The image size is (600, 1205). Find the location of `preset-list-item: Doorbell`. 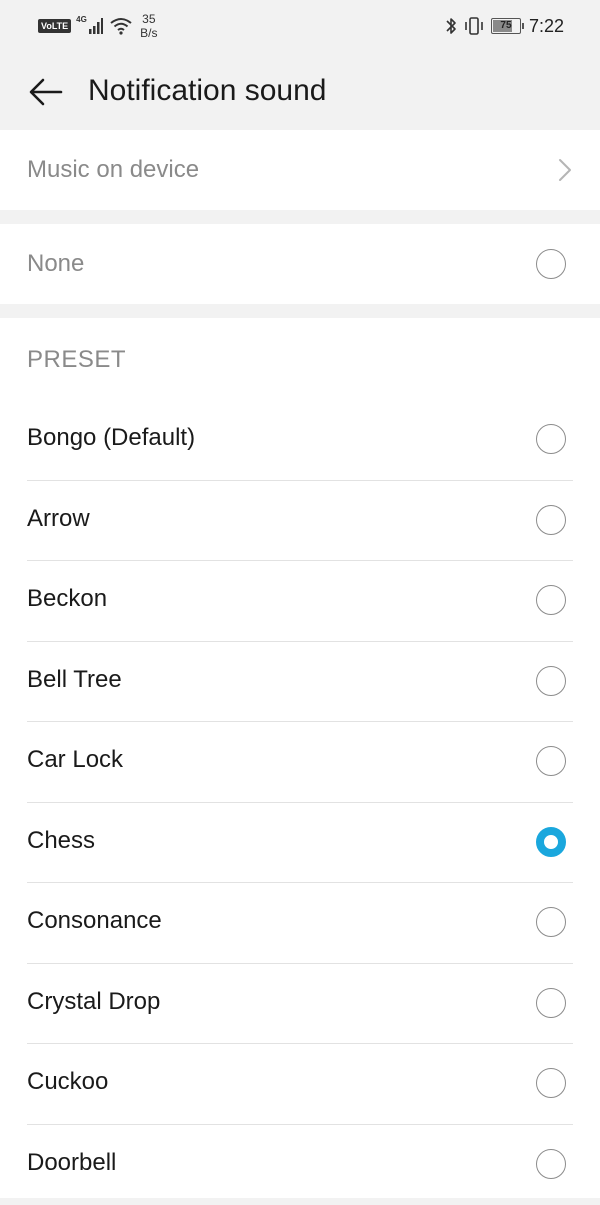

preset-list-item: Doorbell is located at coordinates (300, 1165).